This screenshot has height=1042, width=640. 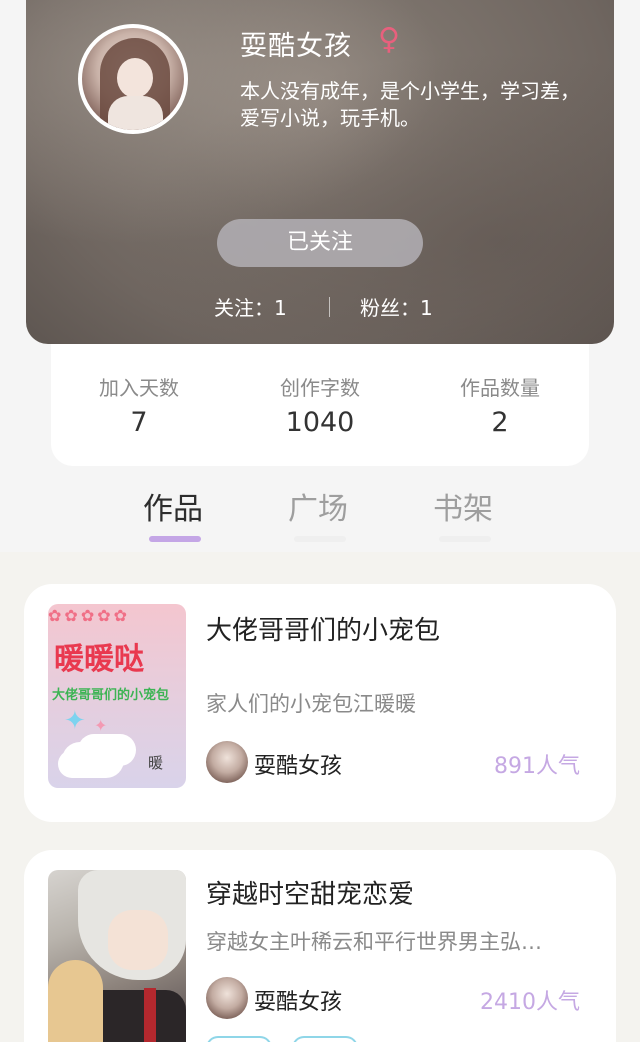 What do you see at coordinates (173, 506) in the screenshot?
I see `tab-works: 作品` at bounding box center [173, 506].